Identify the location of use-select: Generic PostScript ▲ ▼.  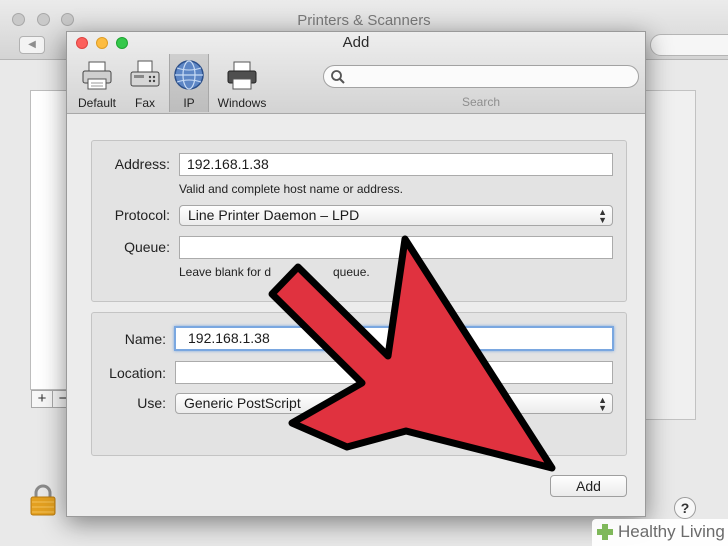
(394, 403).